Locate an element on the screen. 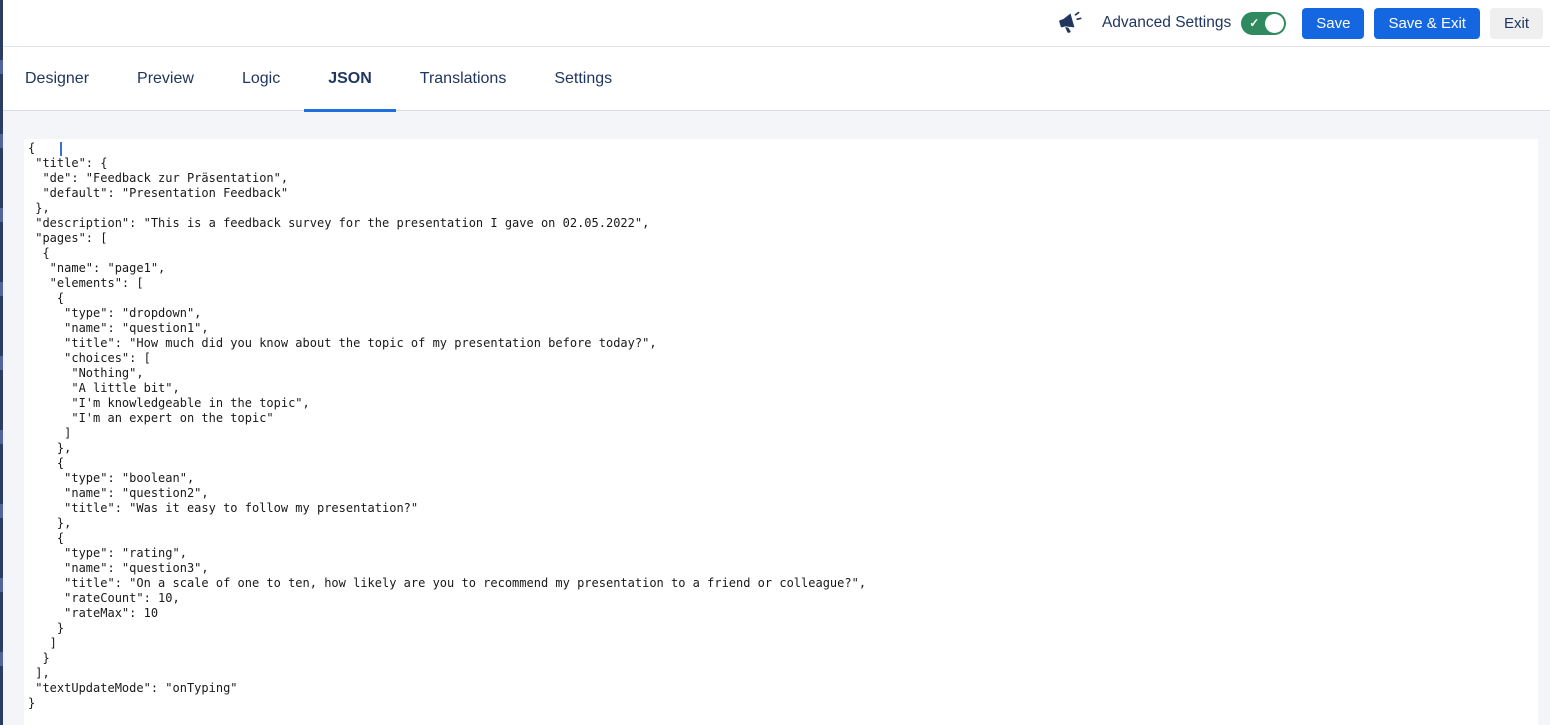 The image size is (1550, 725). toggle-check-icon: ✓ is located at coordinates (1254, 22).